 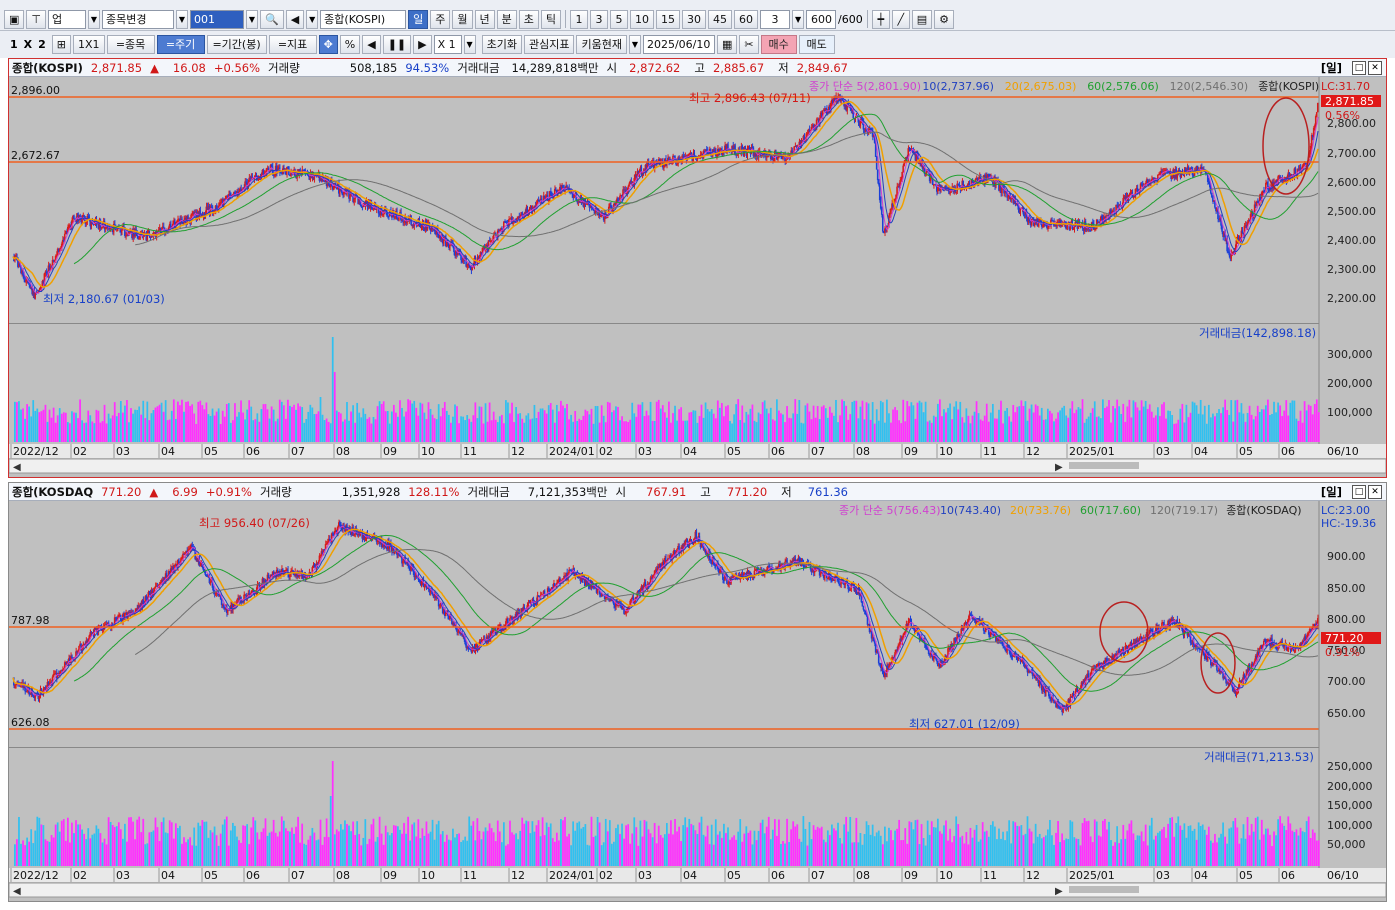 I want to click on candle-type-icon: ┿, so click(x=880, y=19).